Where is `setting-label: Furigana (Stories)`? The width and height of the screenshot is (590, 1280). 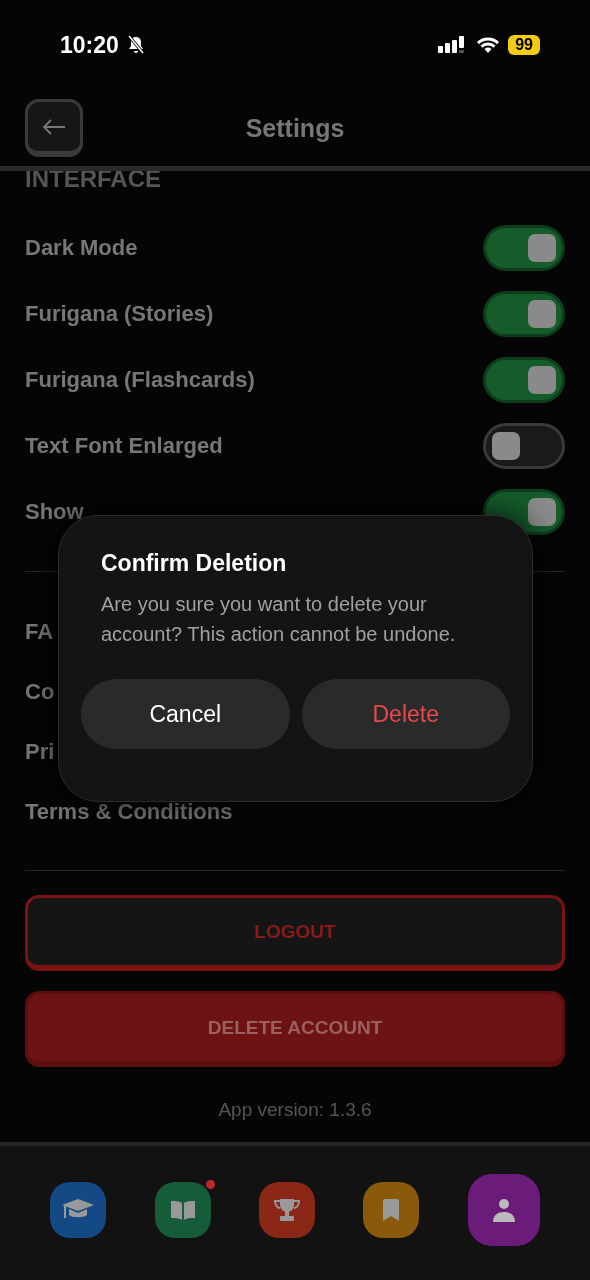 setting-label: Furigana (Stories) is located at coordinates (119, 314).